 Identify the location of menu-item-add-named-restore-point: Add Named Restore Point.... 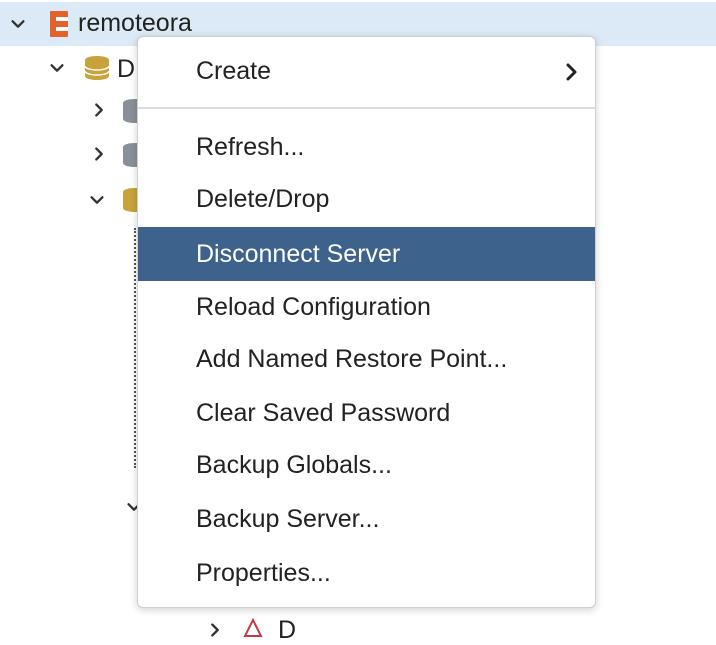
(366, 359).